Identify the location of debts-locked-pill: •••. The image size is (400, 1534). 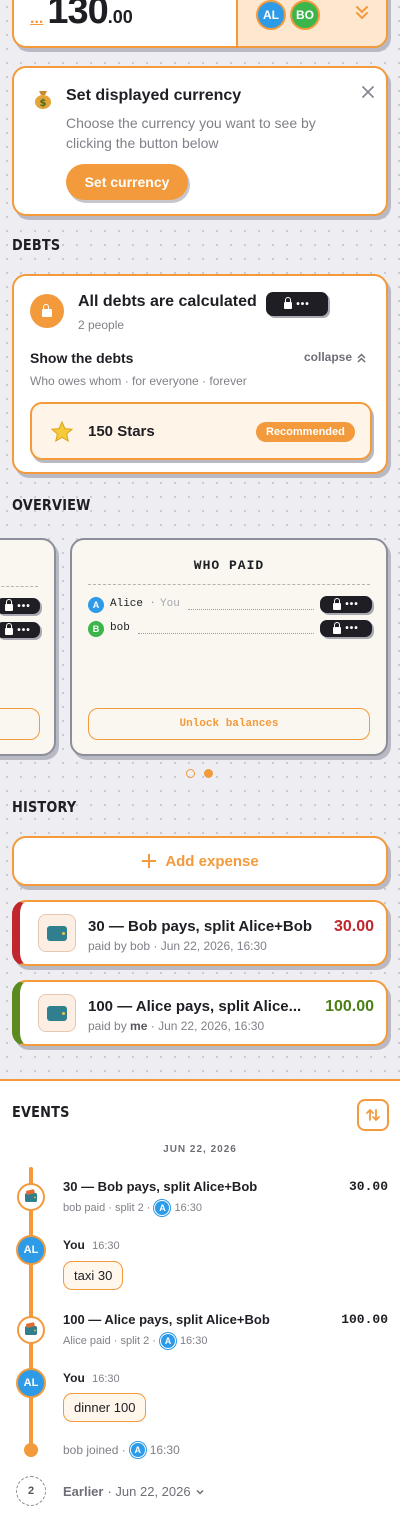
(297, 304).